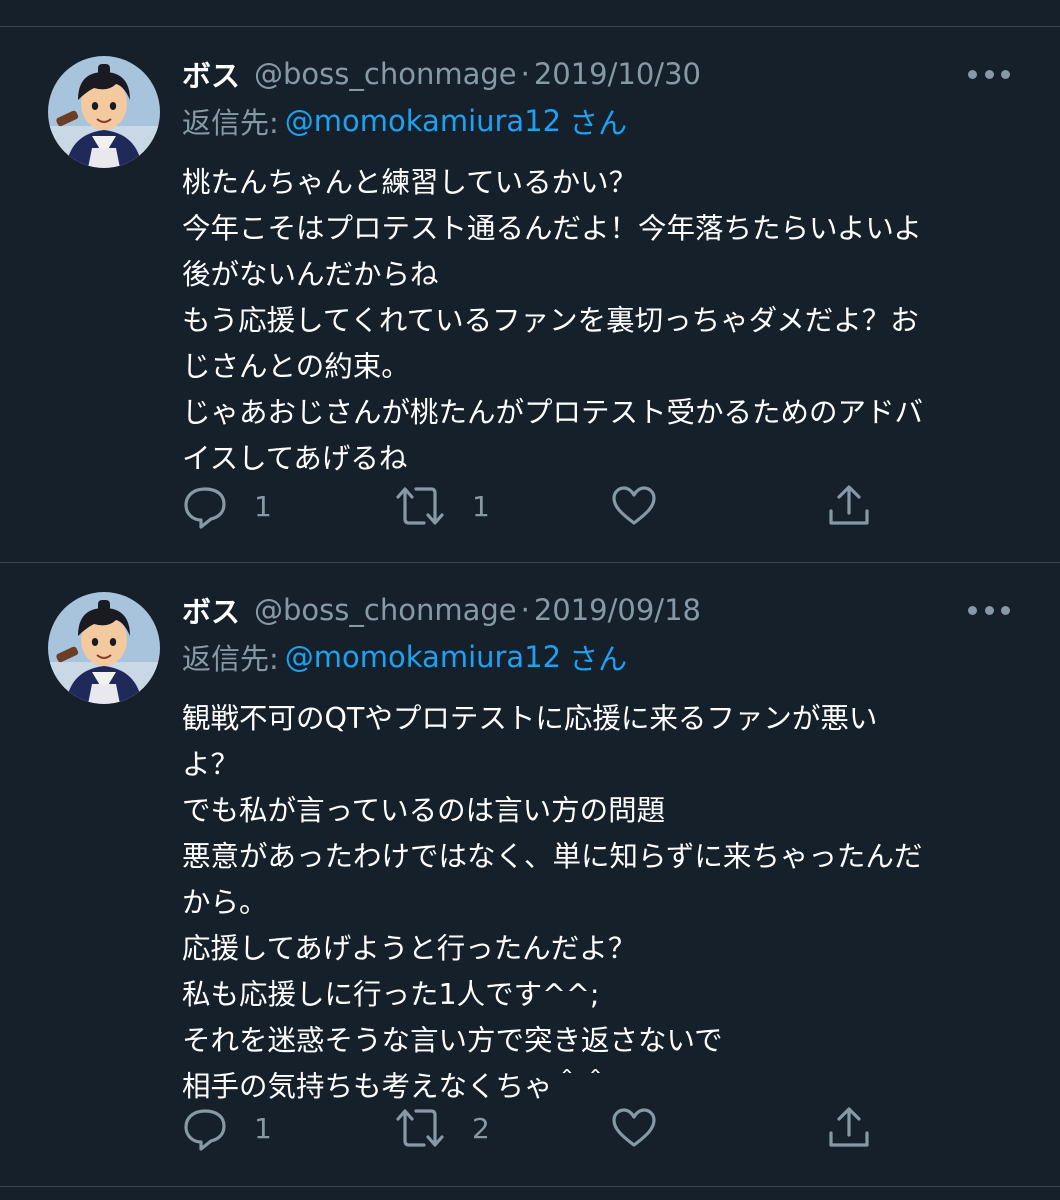  I want to click on tweet-text-line: よ？, so click(211, 764).